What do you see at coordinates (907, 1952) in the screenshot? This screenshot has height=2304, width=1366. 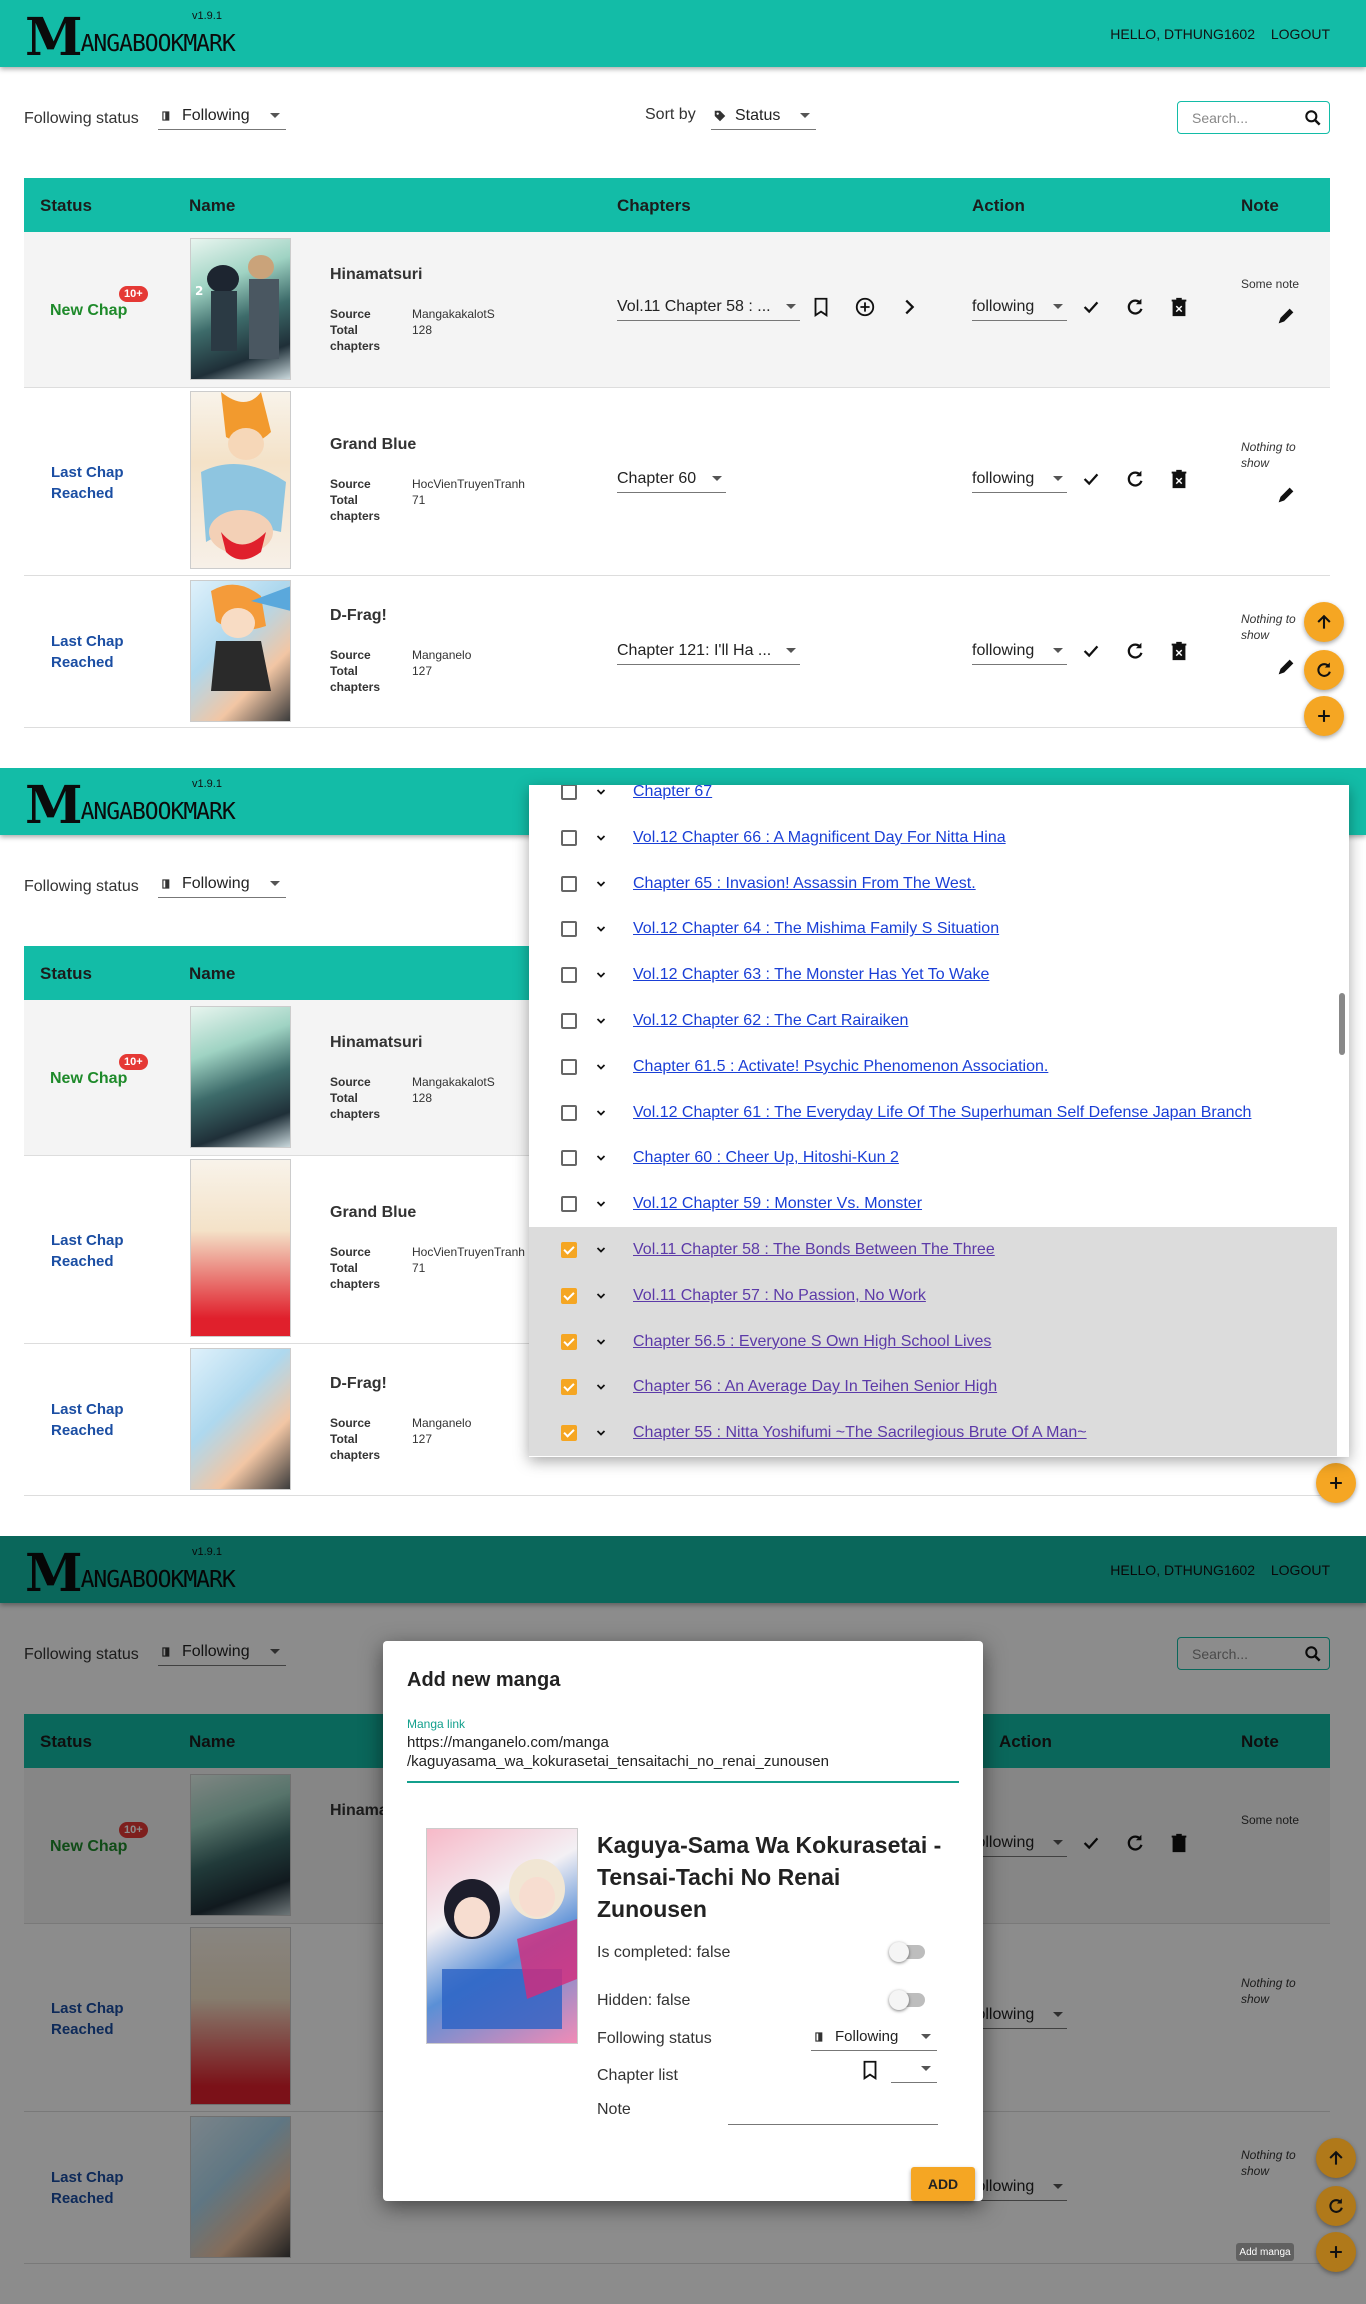 I see `is-completed-toggle` at bounding box center [907, 1952].